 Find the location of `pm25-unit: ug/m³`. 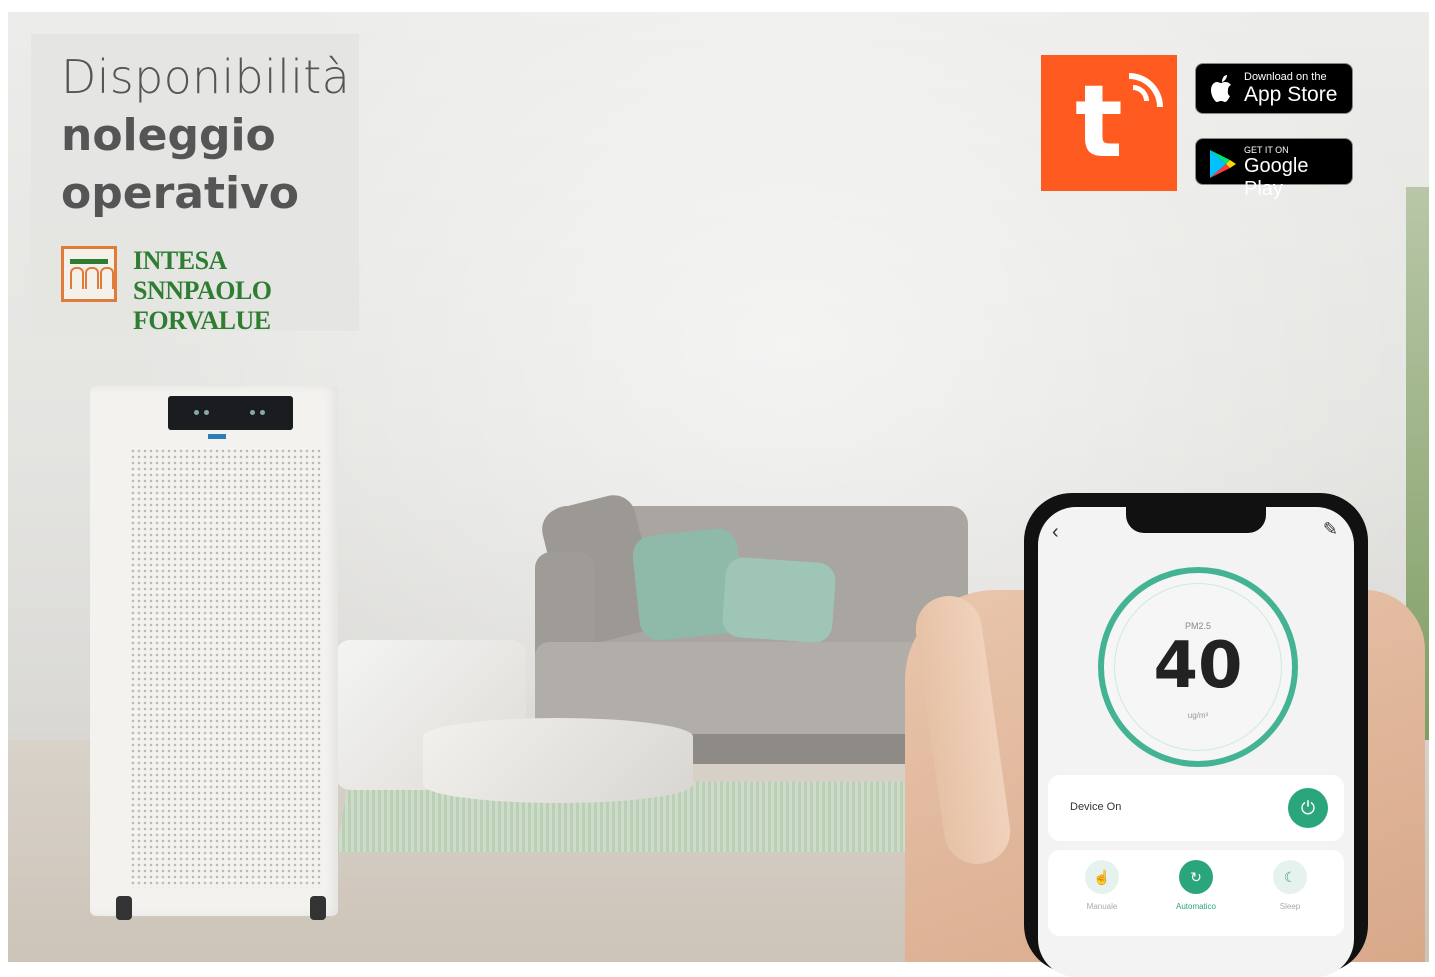

pm25-unit: ug/m³ is located at coordinates (1198, 715).